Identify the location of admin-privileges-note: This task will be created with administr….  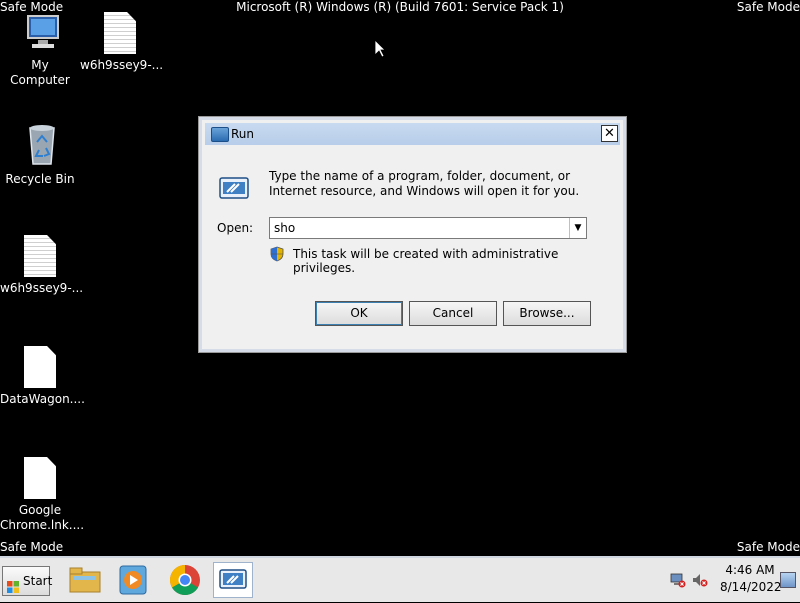
(426, 261).